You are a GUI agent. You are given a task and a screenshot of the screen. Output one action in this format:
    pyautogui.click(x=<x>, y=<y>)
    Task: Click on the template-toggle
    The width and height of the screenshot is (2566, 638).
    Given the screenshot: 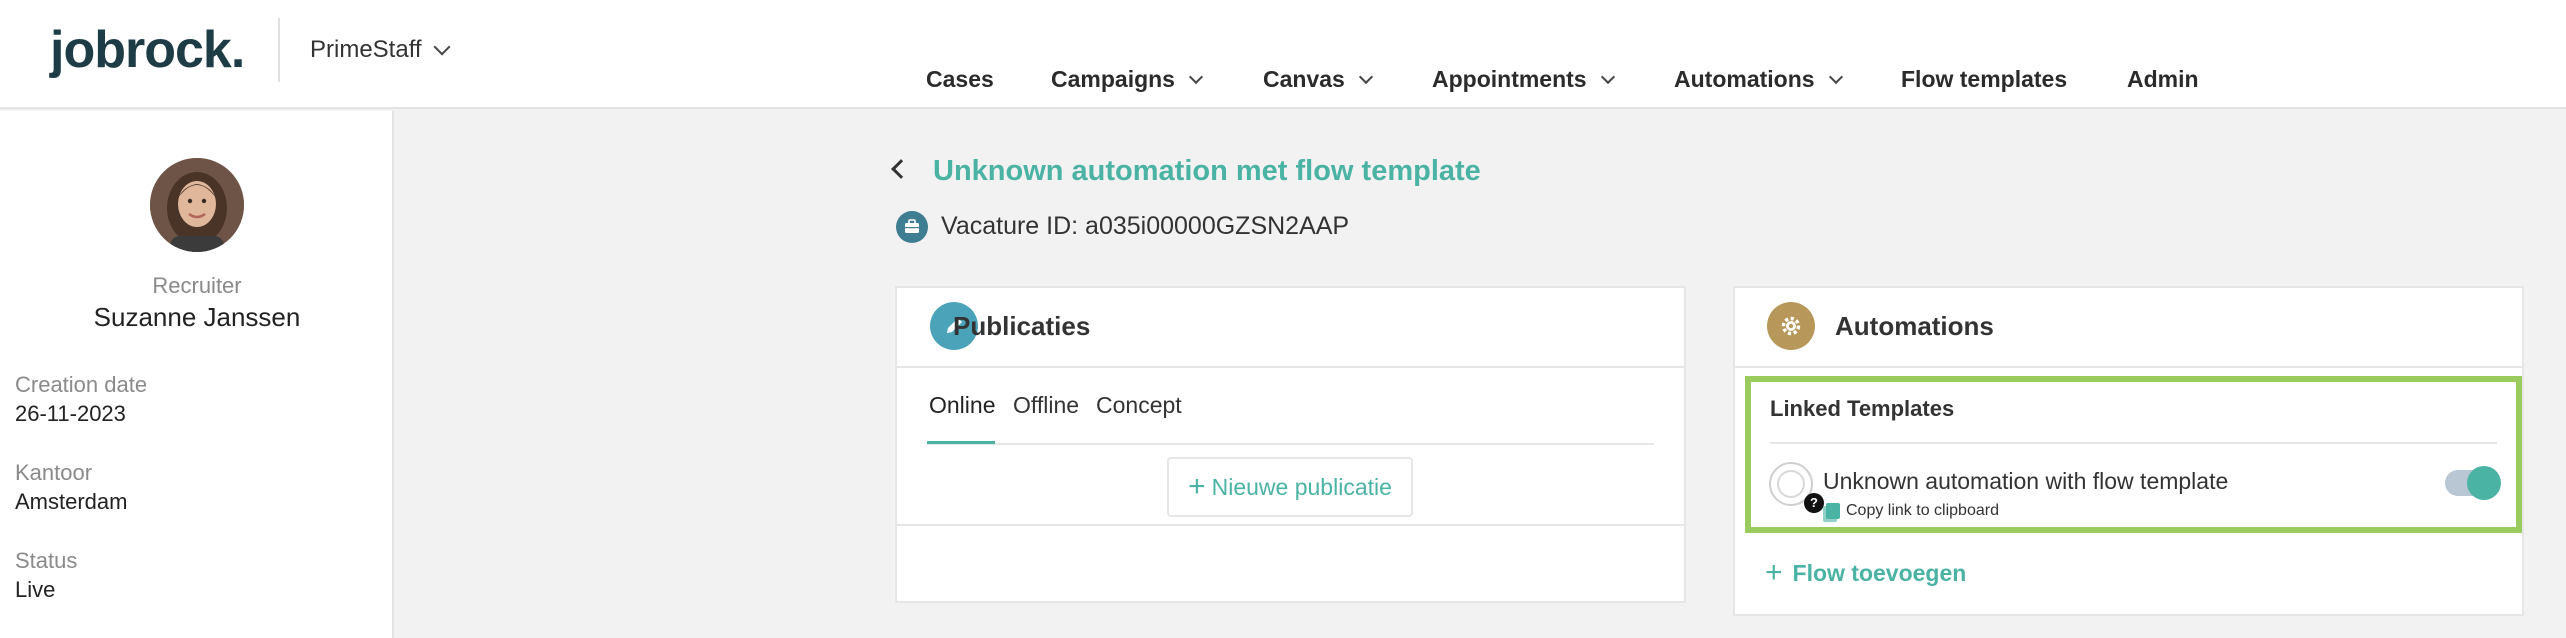 What is the action you would take?
    pyautogui.click(x=2473, y=483)
    